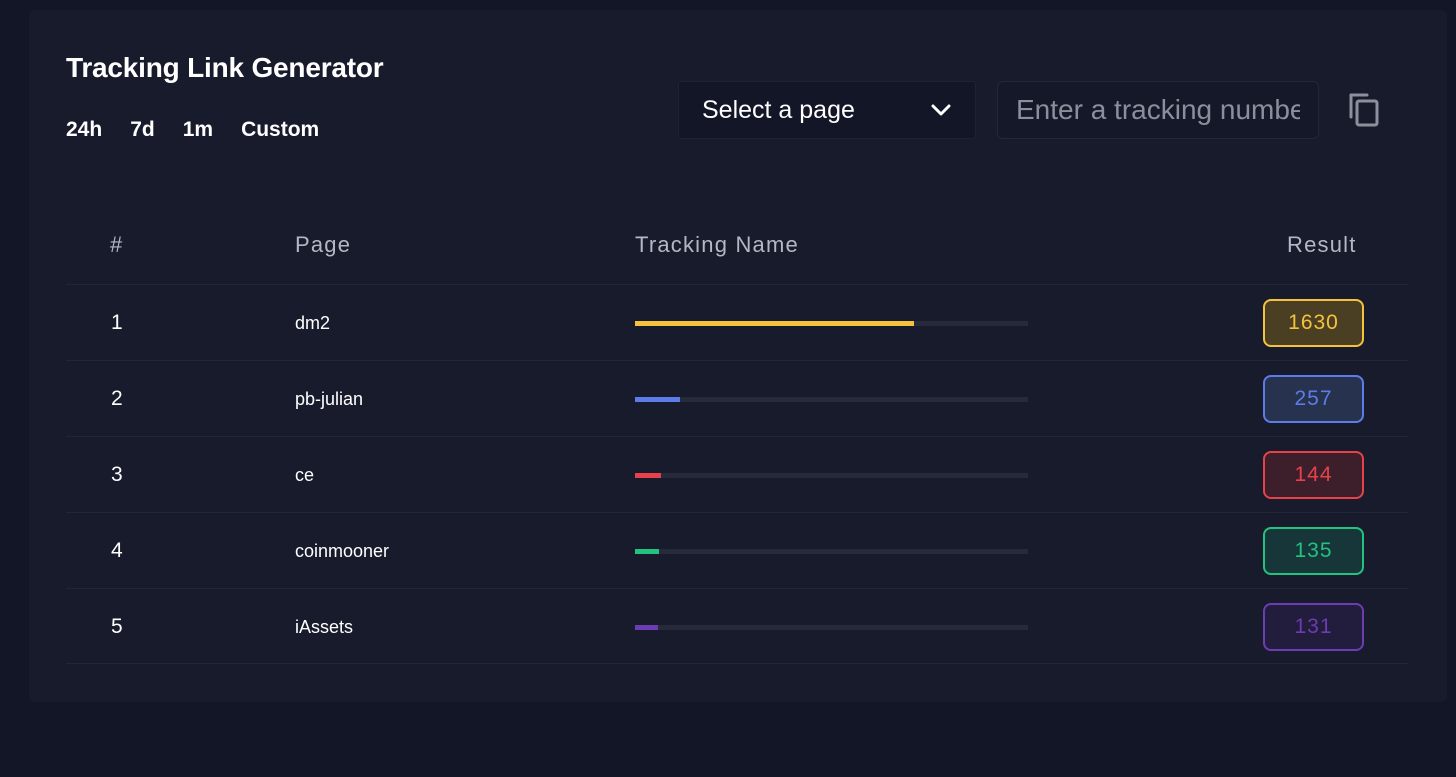 The height and width of the screenshot is (777, 1456). I want to click on page-select: Select a page, so click(827, 110).